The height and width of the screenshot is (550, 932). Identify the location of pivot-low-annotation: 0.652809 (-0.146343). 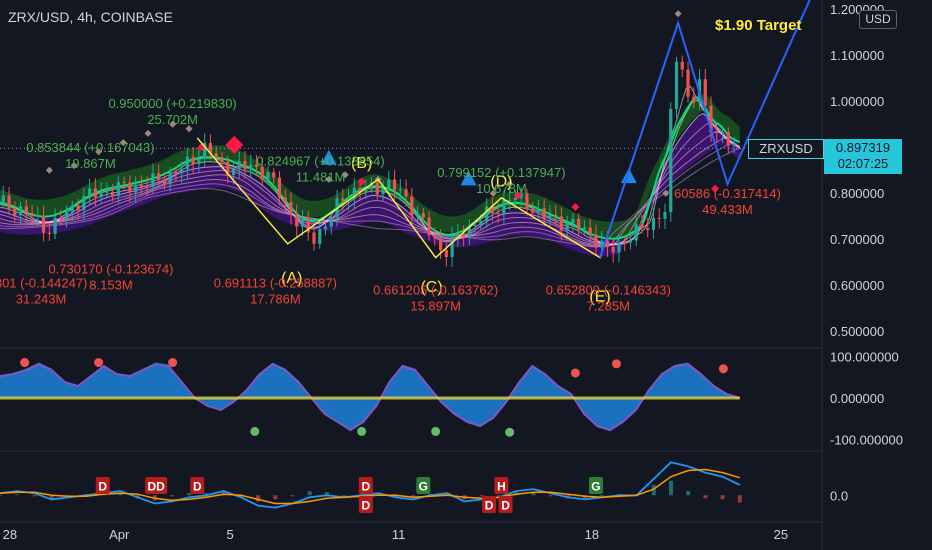
(608, 289).